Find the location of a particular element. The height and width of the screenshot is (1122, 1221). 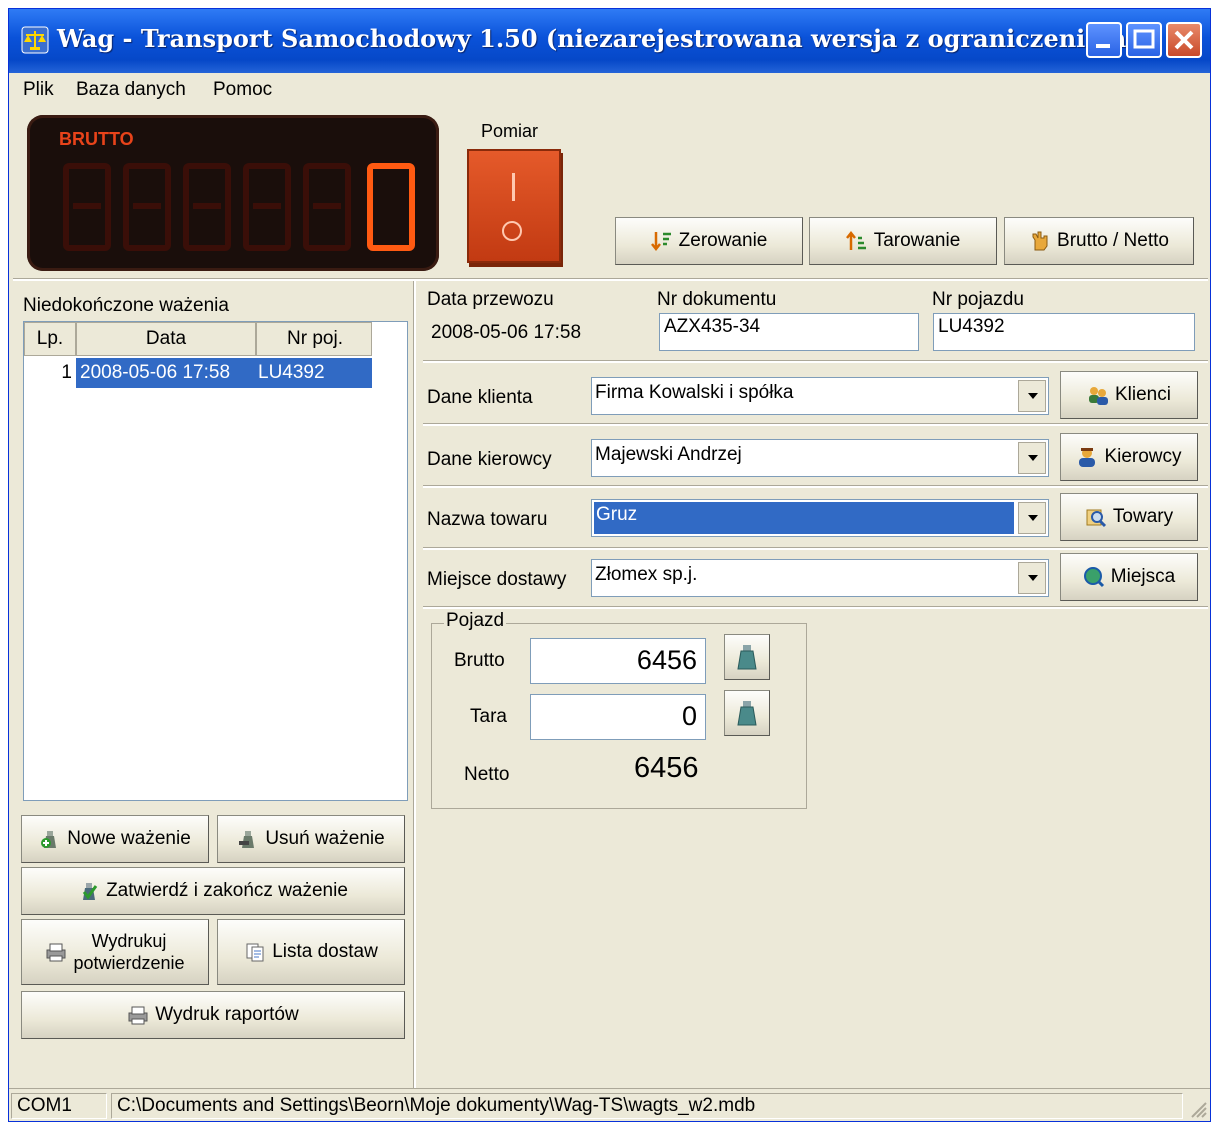

vehicle-group: Pojazd Brutto 6456 Tara 0 Netto 6456 is located at coordinates (619, 709).